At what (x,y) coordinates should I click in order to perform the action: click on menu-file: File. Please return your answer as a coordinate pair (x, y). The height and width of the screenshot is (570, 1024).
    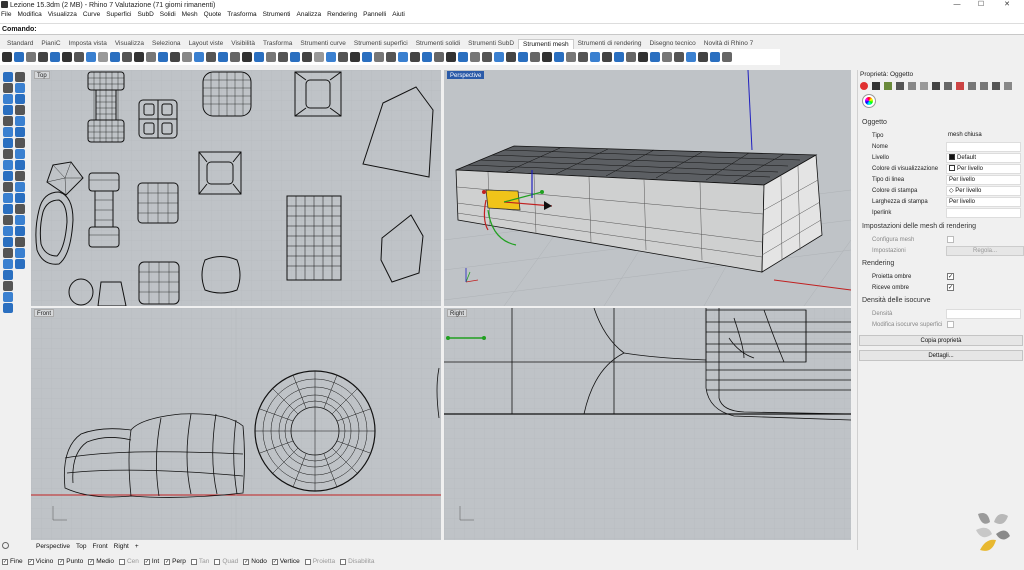
    Looking at the image, I should click on (6, 14).